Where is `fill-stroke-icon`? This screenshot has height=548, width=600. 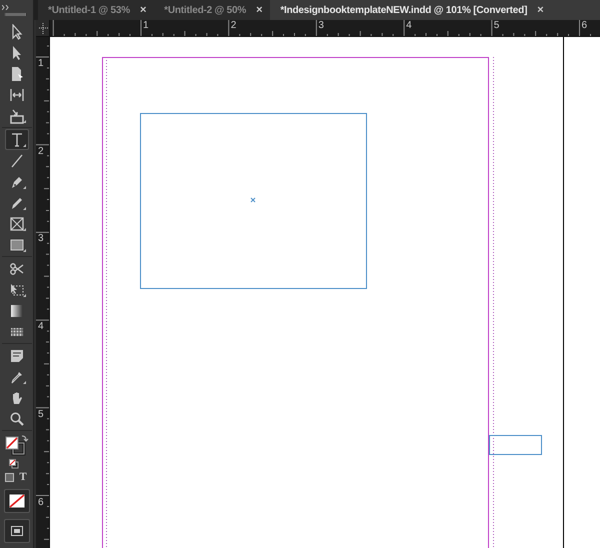
fill-stroke-icon is located at coordinates (17, 446).